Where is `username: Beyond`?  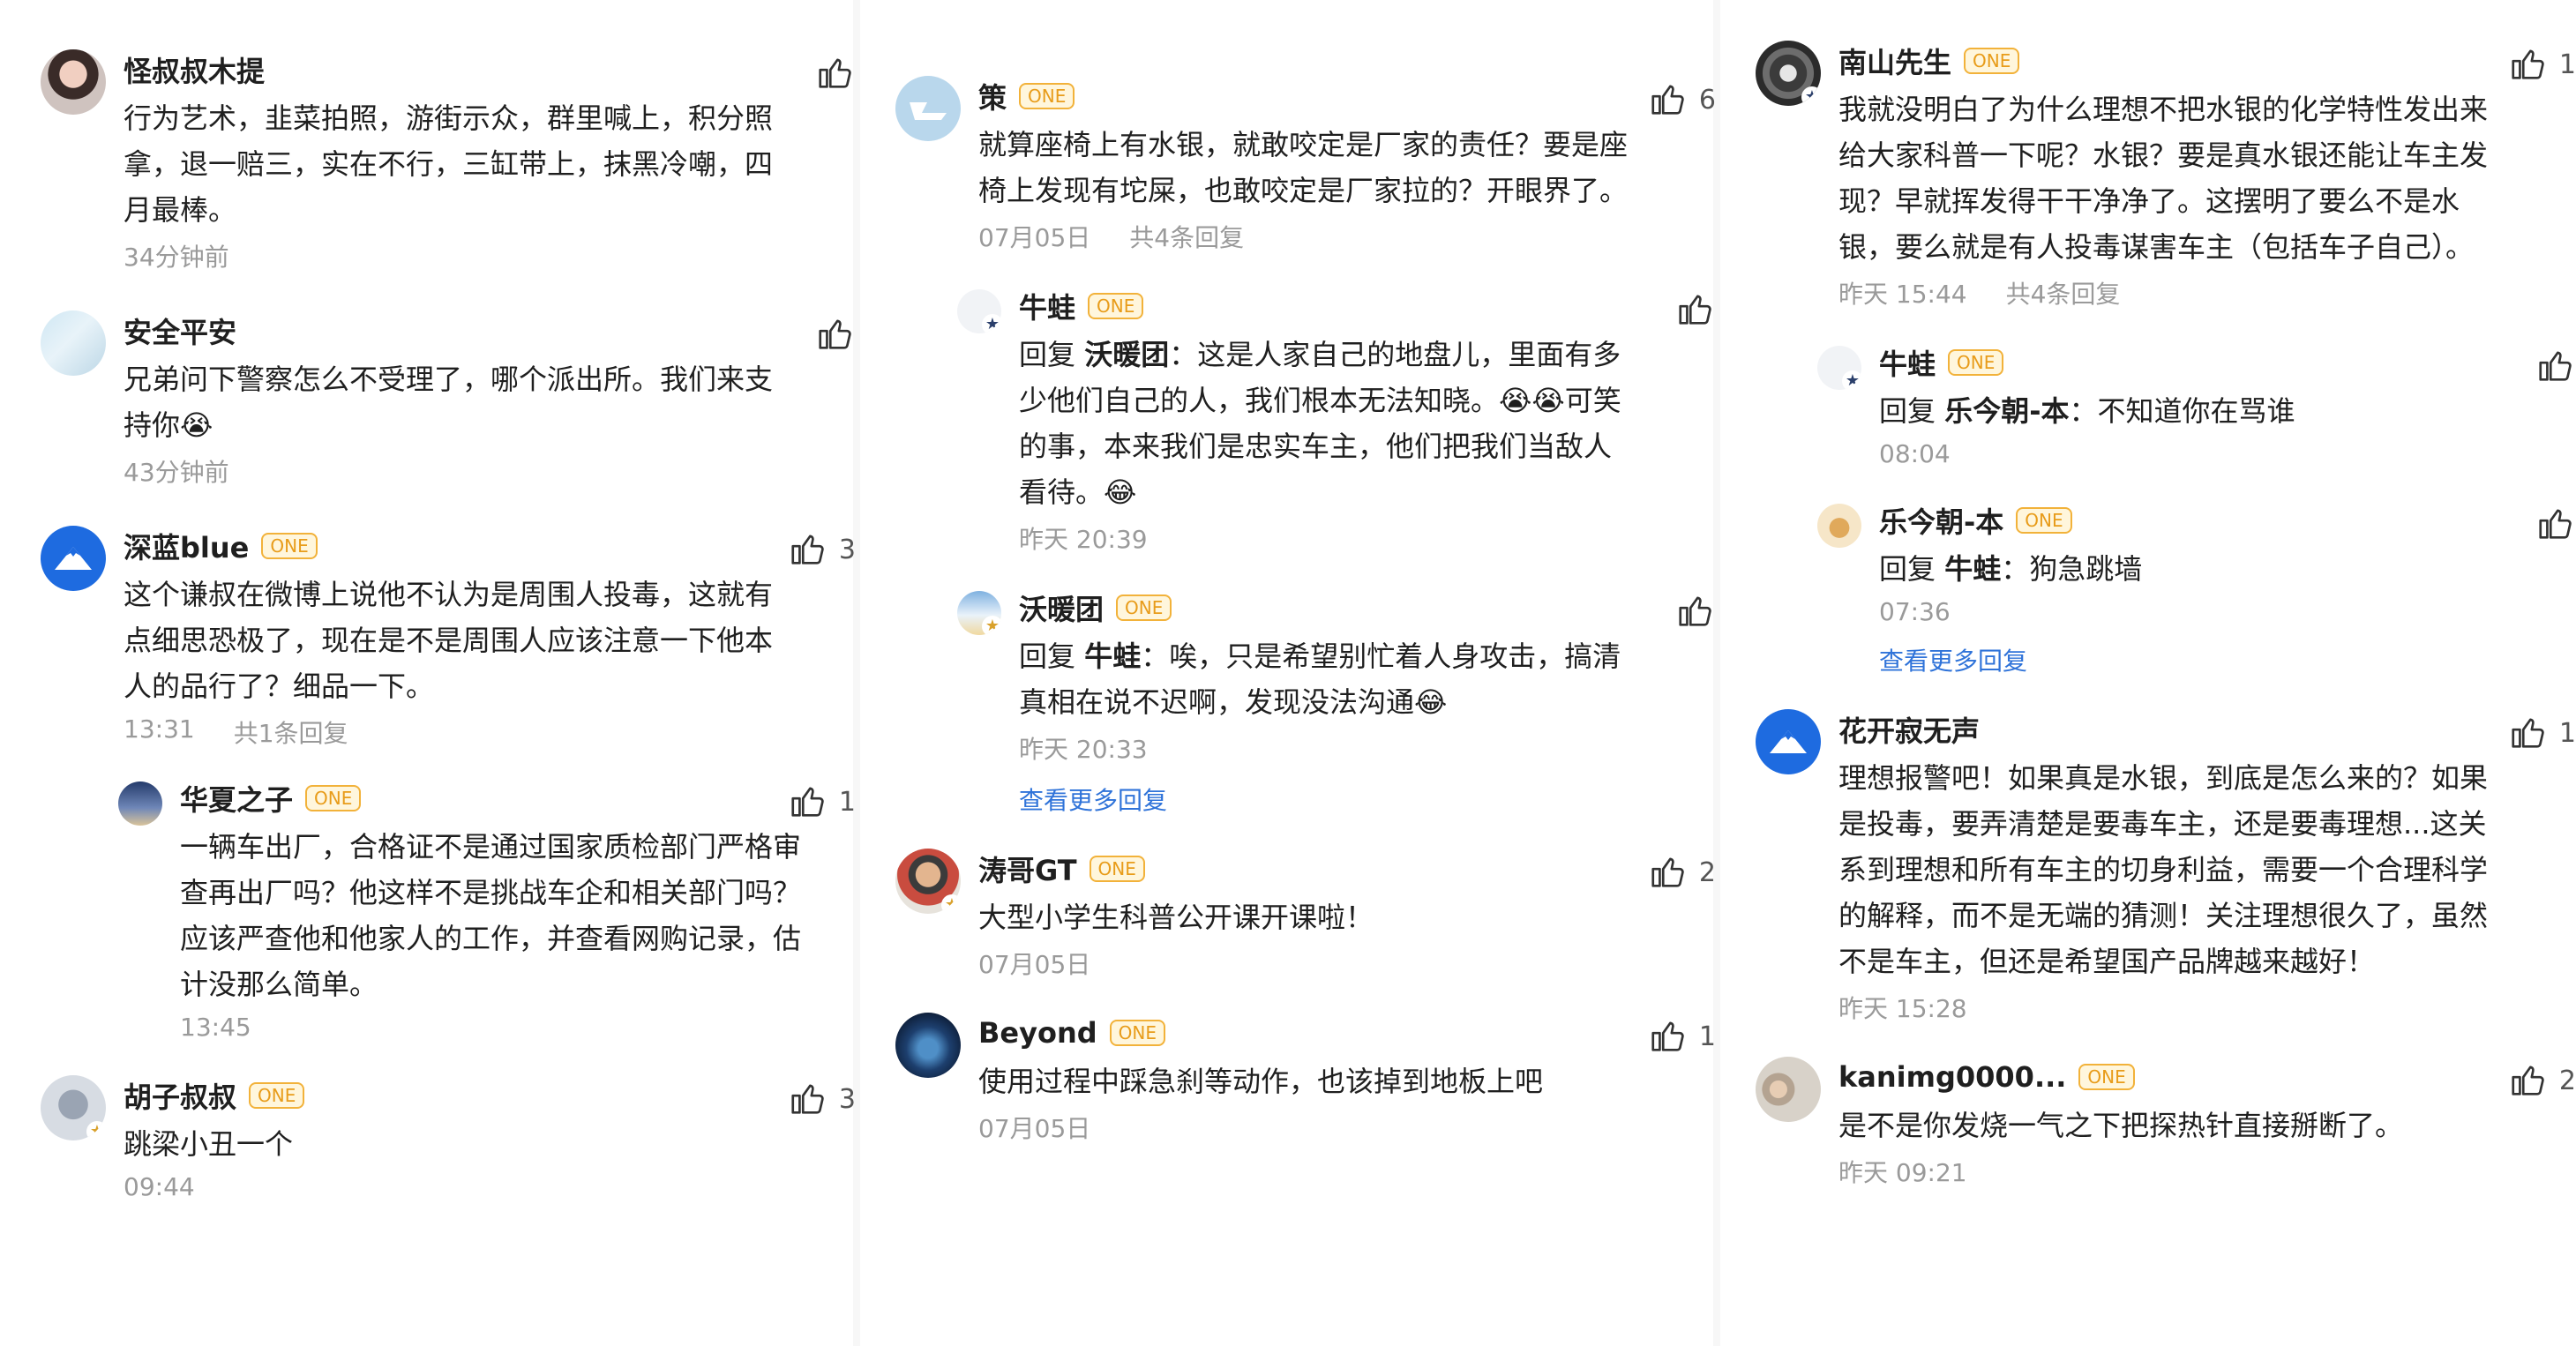 username: Beyond is located at coordinates (1038, 1033).